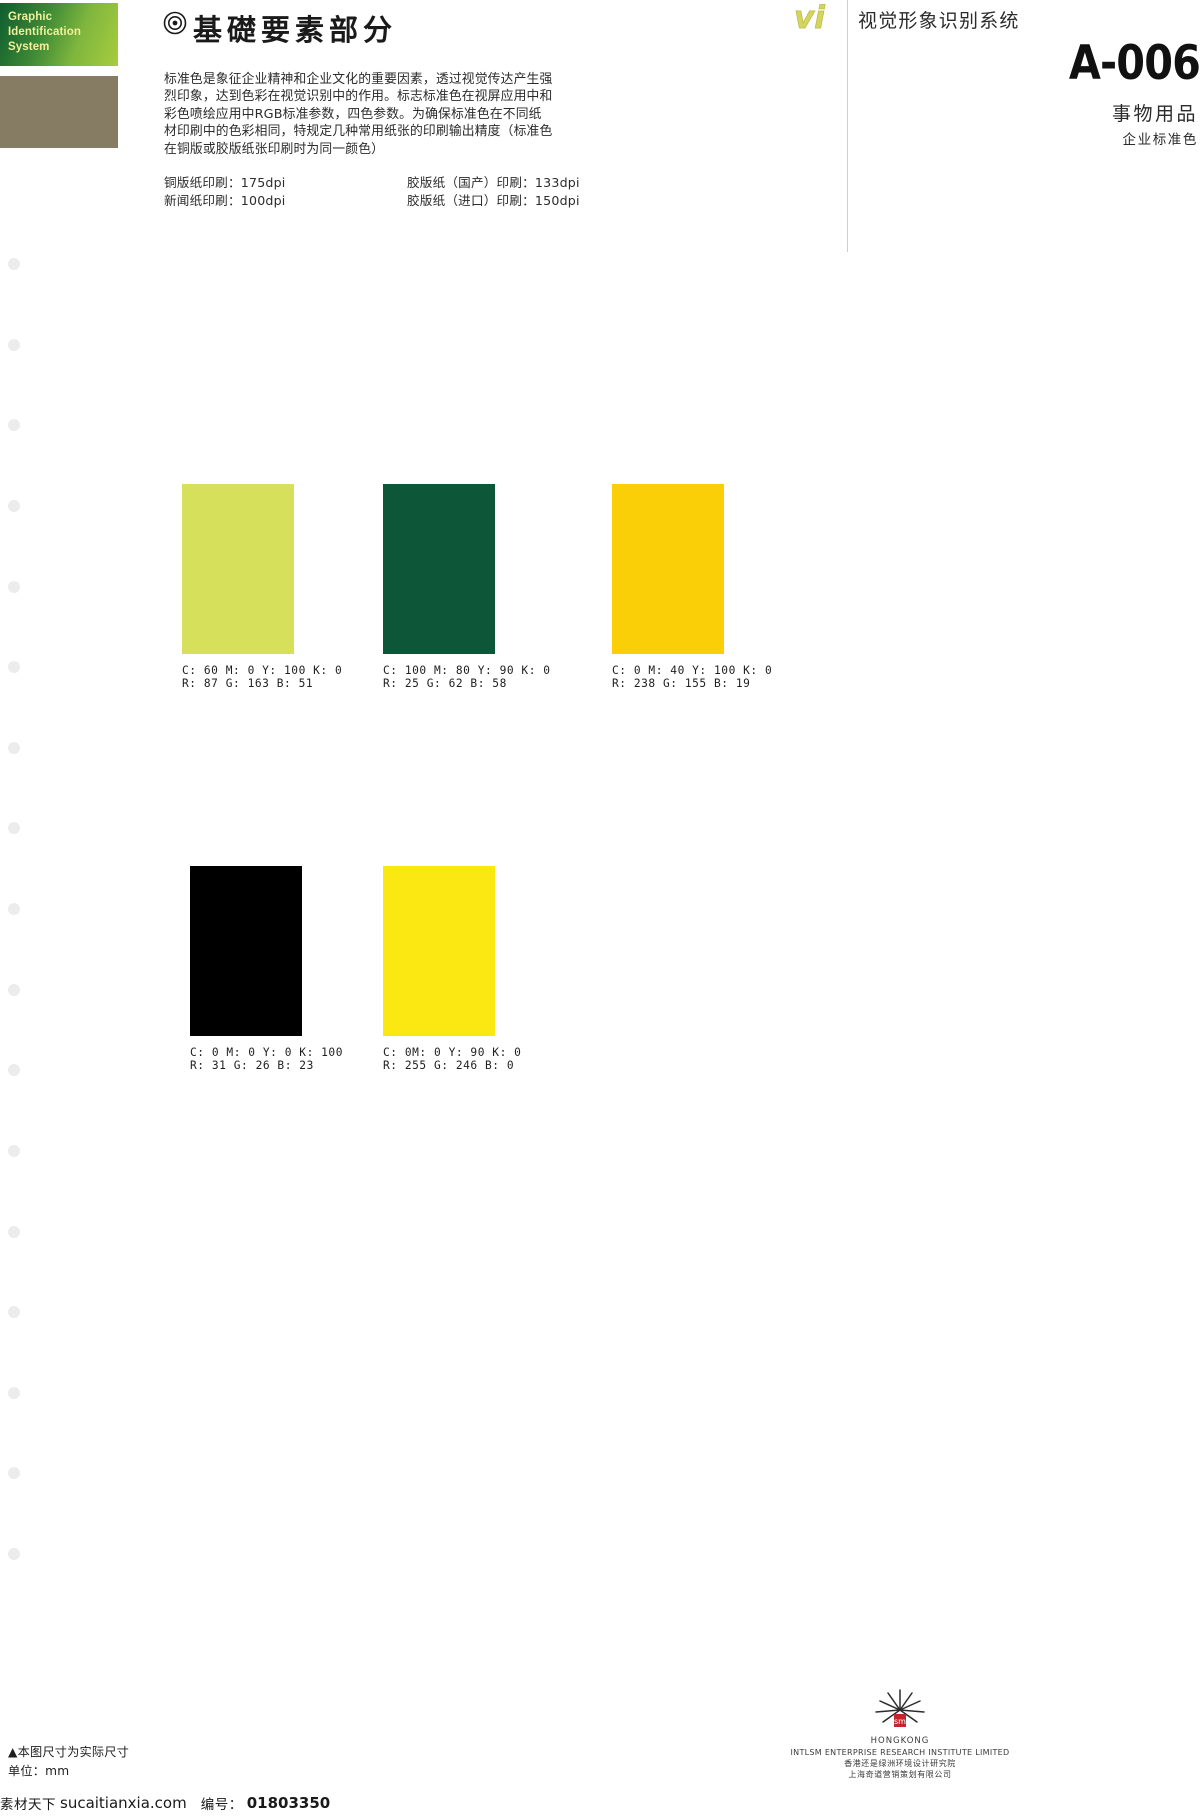 Image resolution: width=1200 pixels, height=1818 pixels. I want to click on cmyk-value: C: 60 M: 0 Y: 100 K: 0, so click(262, 670).